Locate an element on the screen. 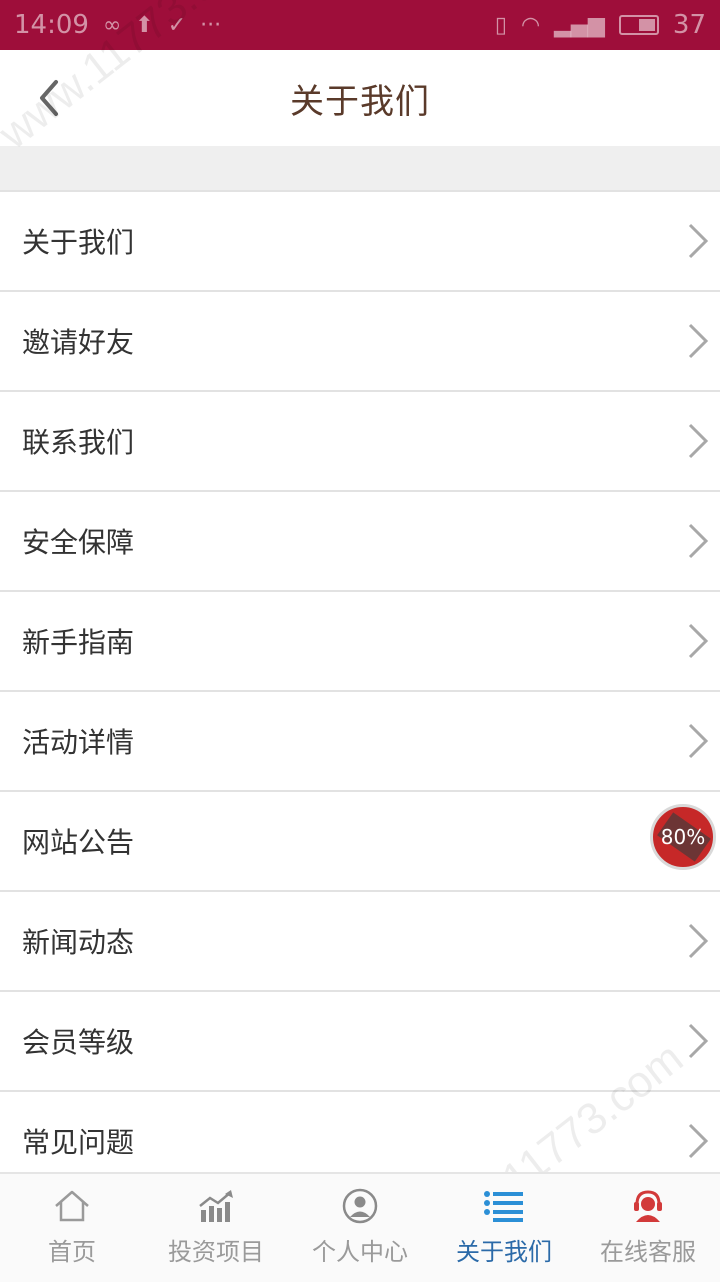 This screenshot has height=1282, width=720. back-button is located at coordinates (50, 98).